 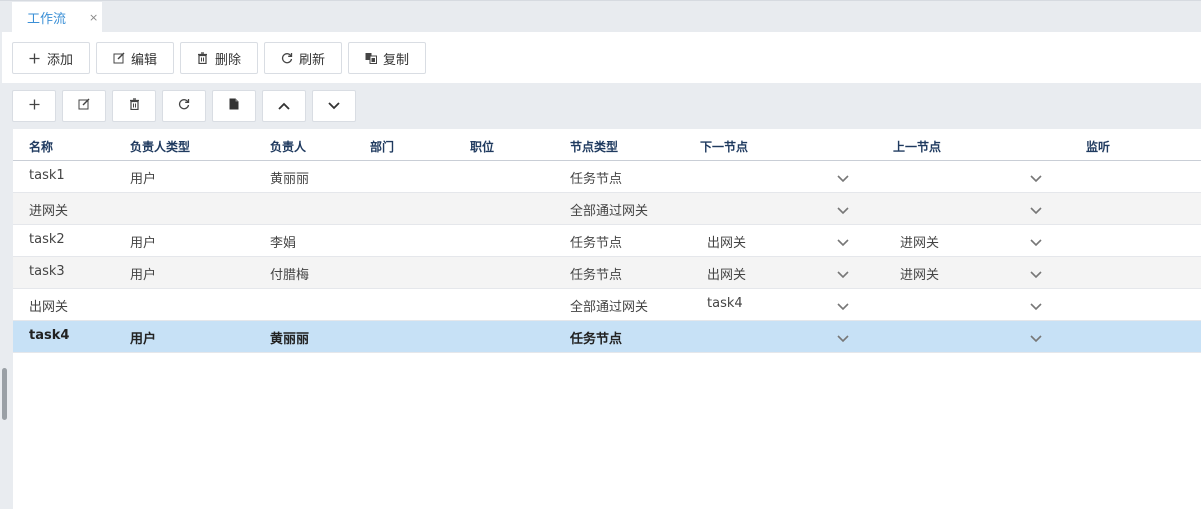 I want to click on add-label: 添加, so click(x=59, y=60).